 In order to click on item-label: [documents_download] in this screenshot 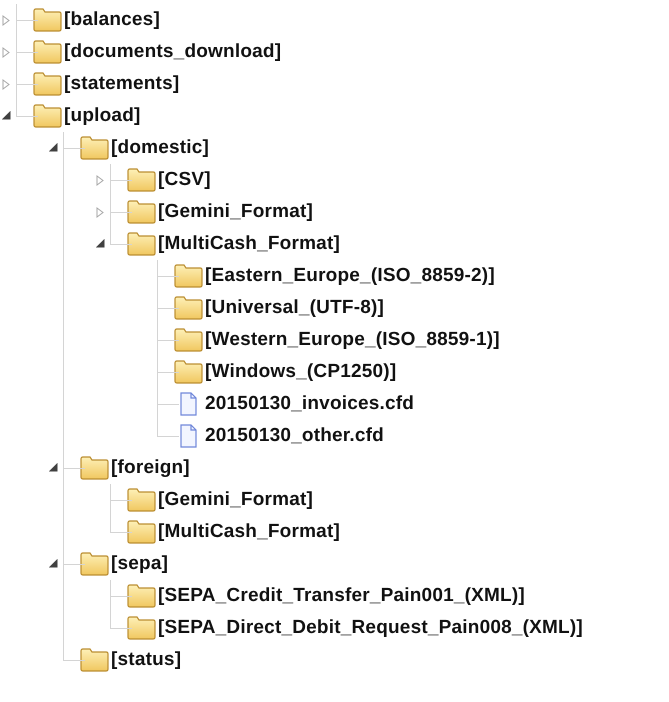, I will do `click(173, 52)`.